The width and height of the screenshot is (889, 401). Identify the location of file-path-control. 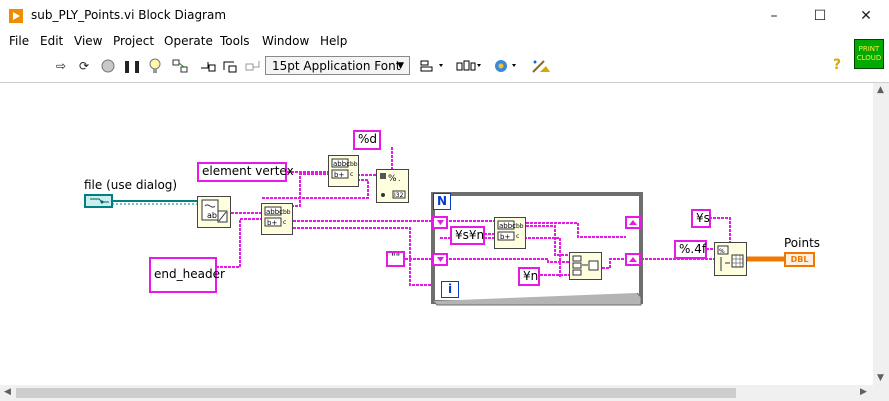
(98, 201).